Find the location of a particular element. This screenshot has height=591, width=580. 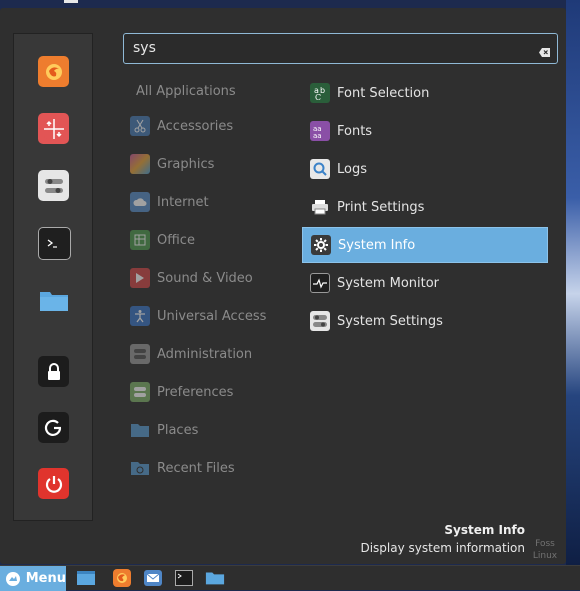

clear-search-icon is located at coordinates (544, 50).